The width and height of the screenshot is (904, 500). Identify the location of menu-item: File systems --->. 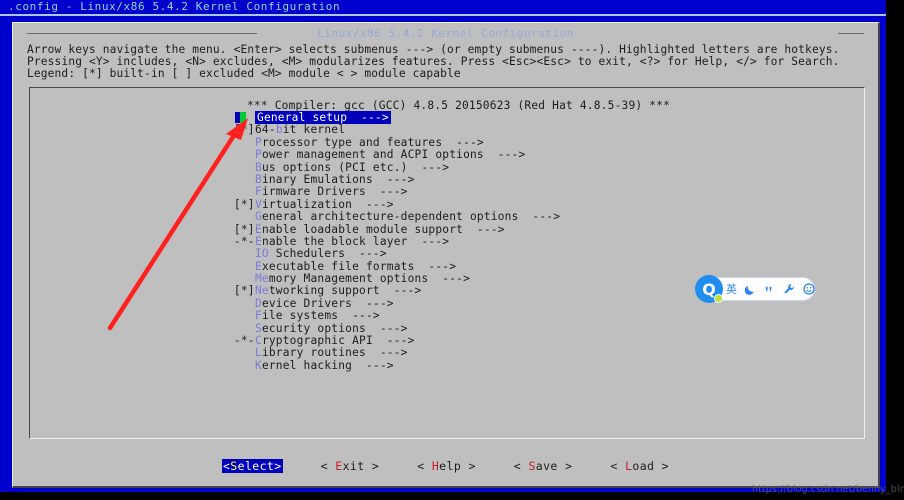
(447, 316).